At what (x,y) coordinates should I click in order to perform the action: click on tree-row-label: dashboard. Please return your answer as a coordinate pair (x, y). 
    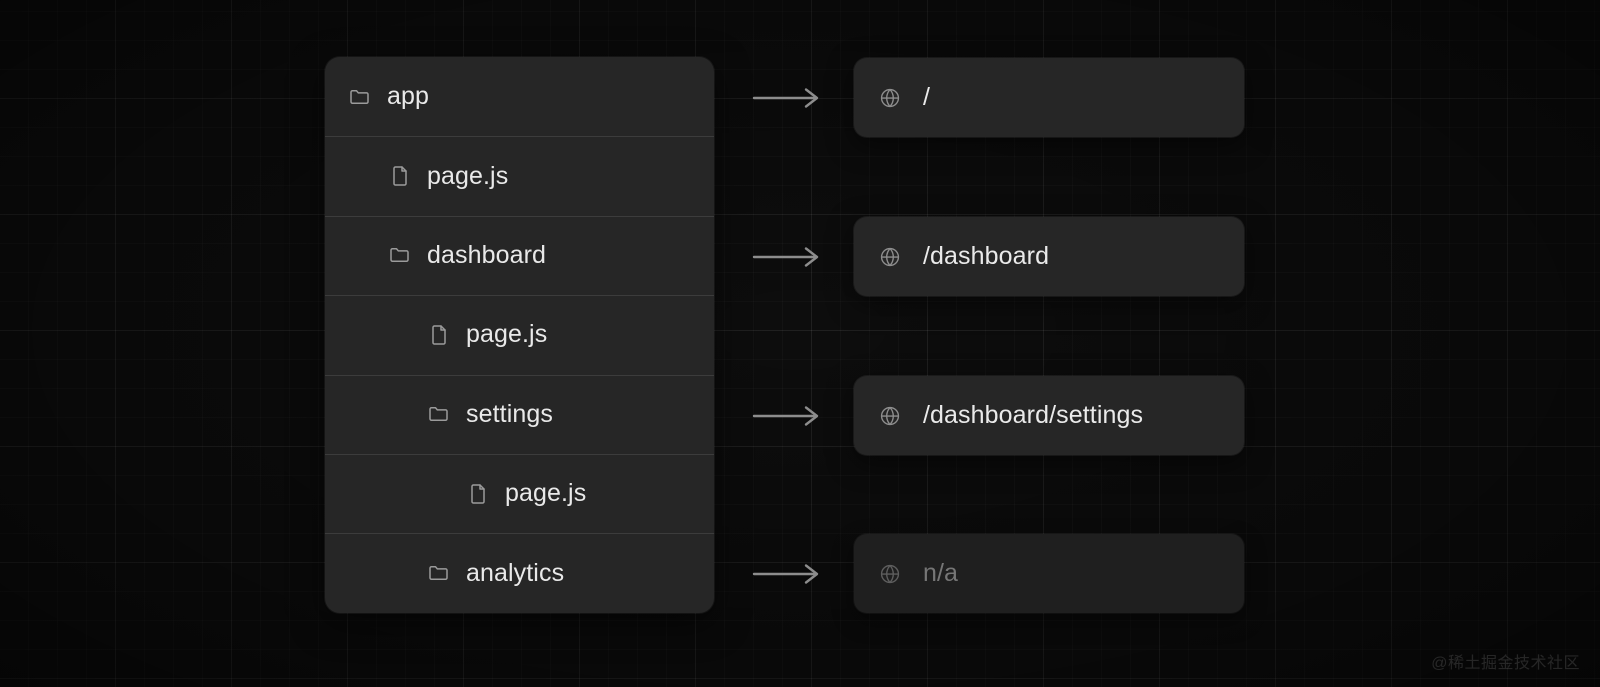
    Looking at the image, I should click on (487, 254).